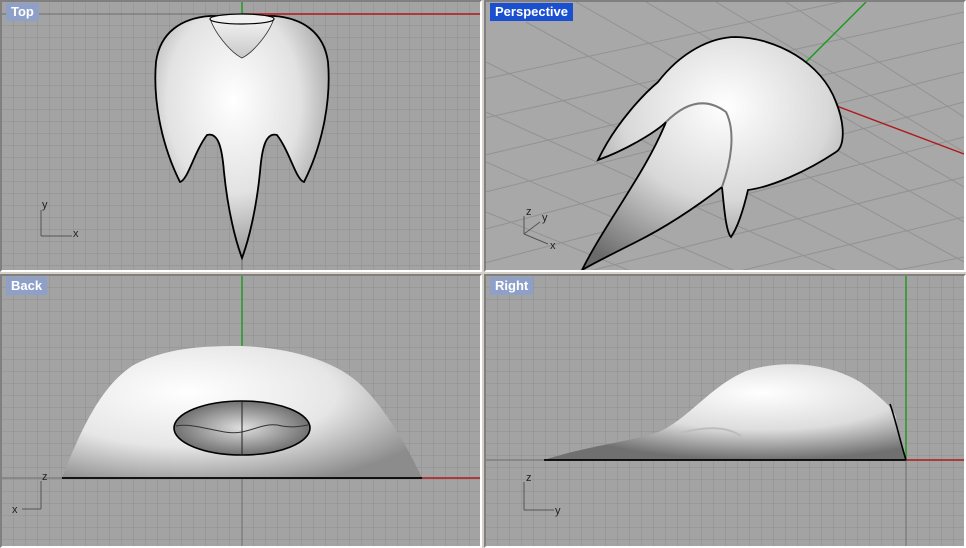 This screenshot has width=966, height=548. What do you see at coordinates (22, 12) in the screenshot?
I see `viewport-title-top: Top` at bounding box center [22, 12].